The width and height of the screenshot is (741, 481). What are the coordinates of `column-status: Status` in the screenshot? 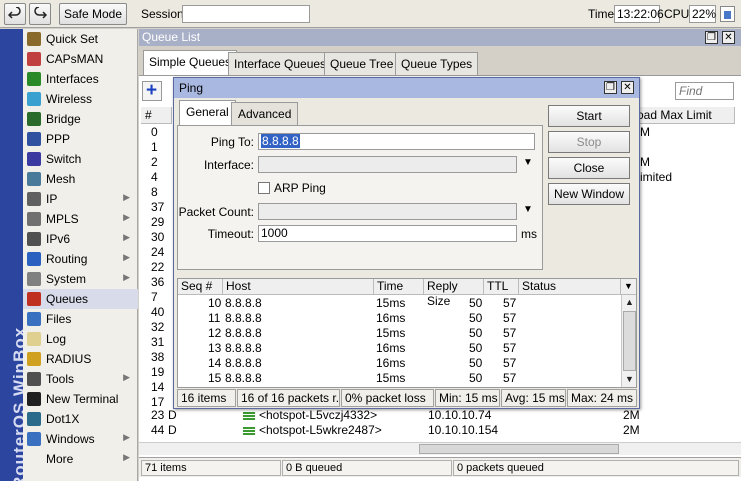 It's located at (570, 287).